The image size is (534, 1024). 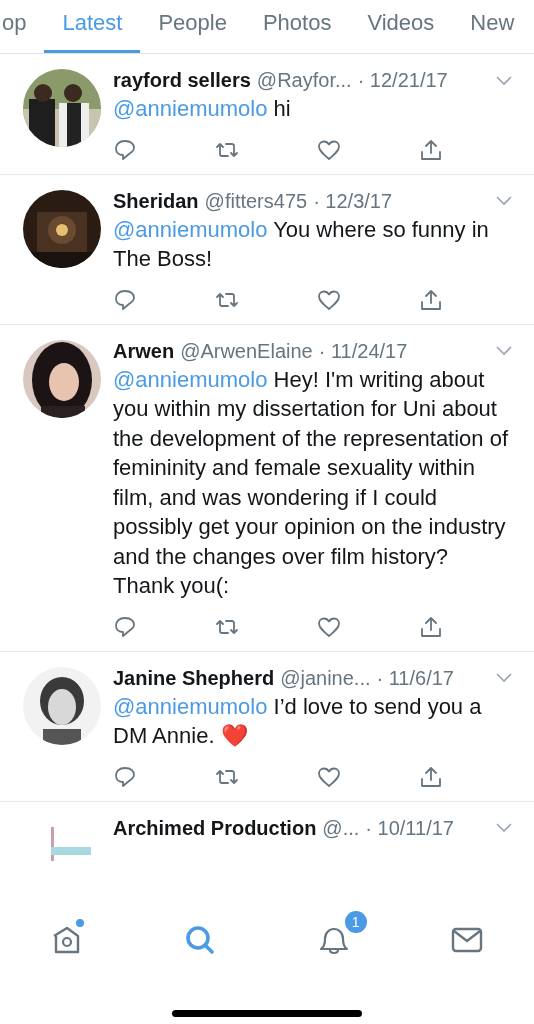 What do you see at coordinates (409, 828) in the screenshot?
I see `tweet-date: · 10/11/17` at bounding box center [409, 828].